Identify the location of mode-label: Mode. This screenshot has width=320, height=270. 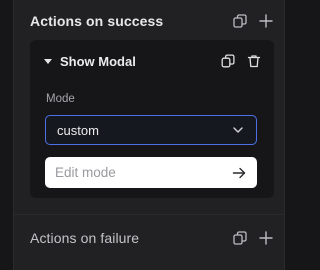
(60, 99).